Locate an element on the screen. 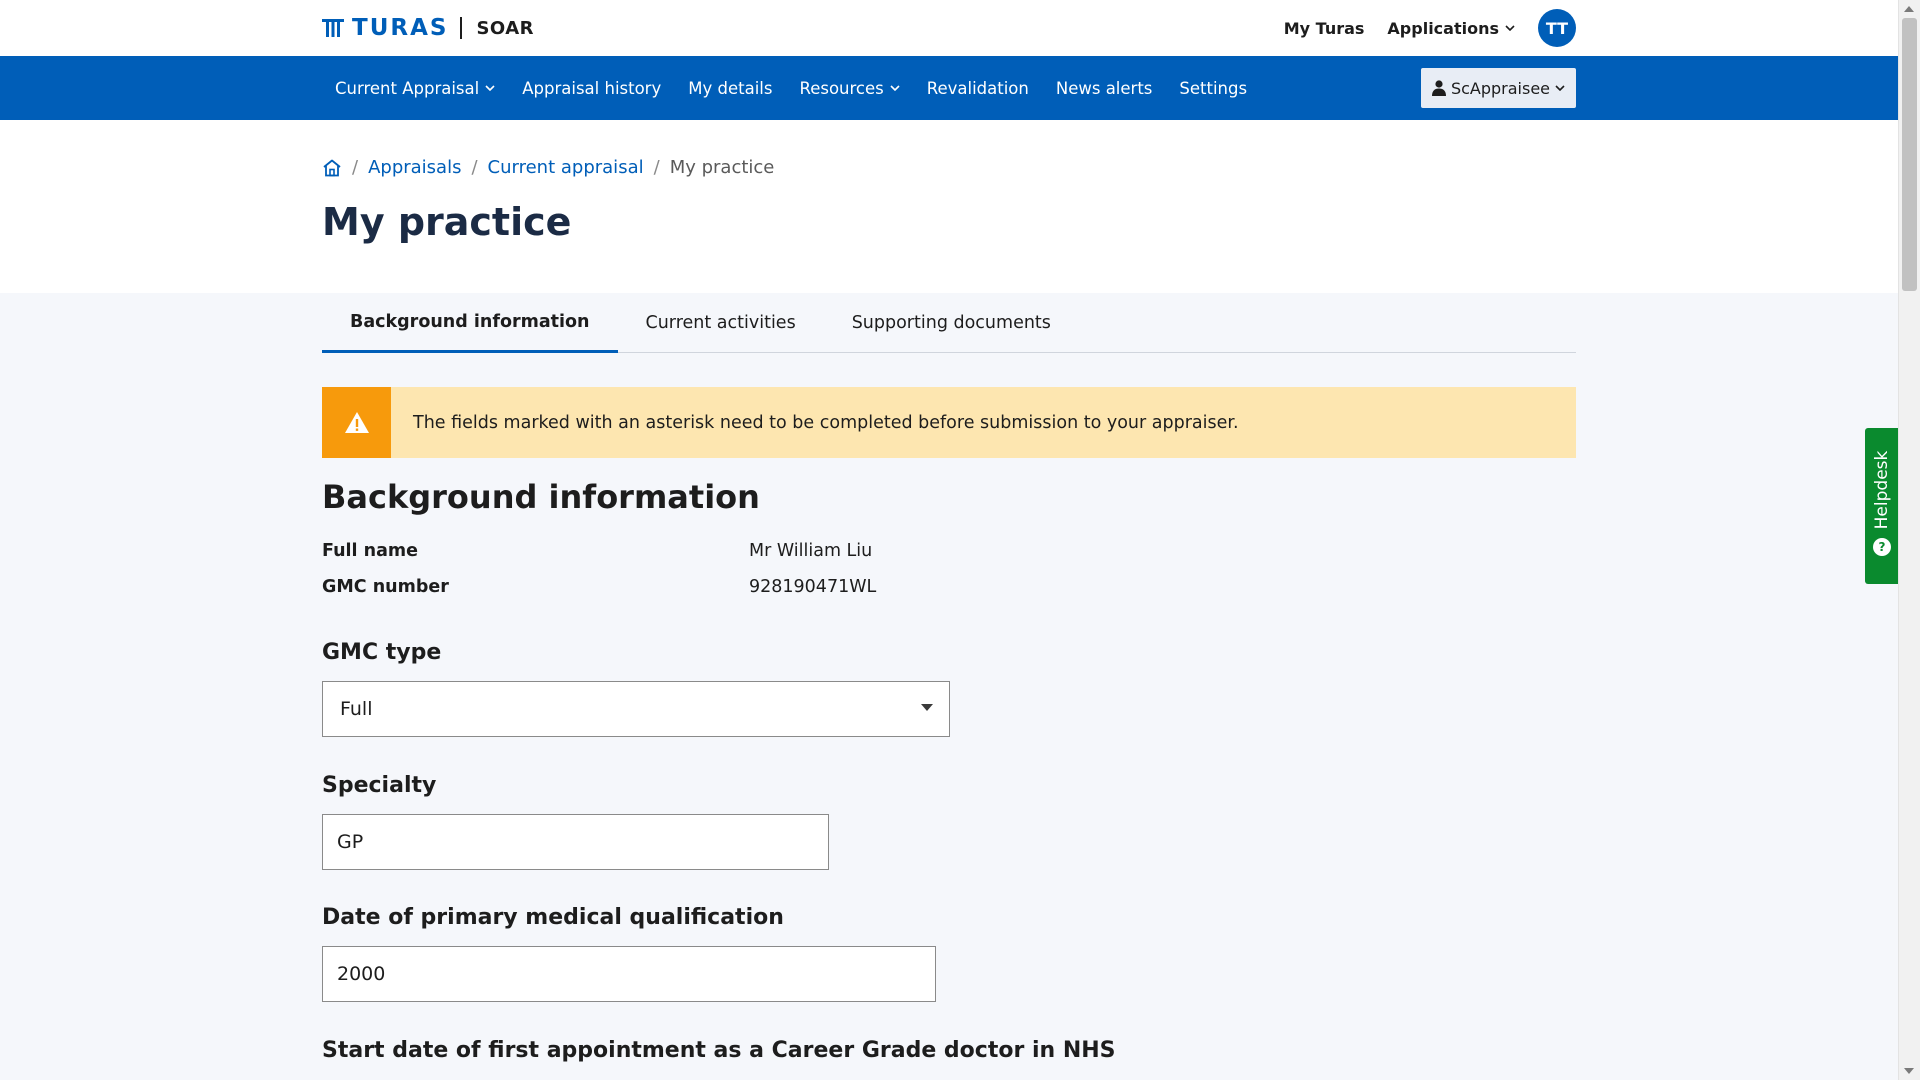 Image resolution: width=1920 pixels, height=1080 pixels. gmc-type-select: Full is located at coordinates (636, 709).